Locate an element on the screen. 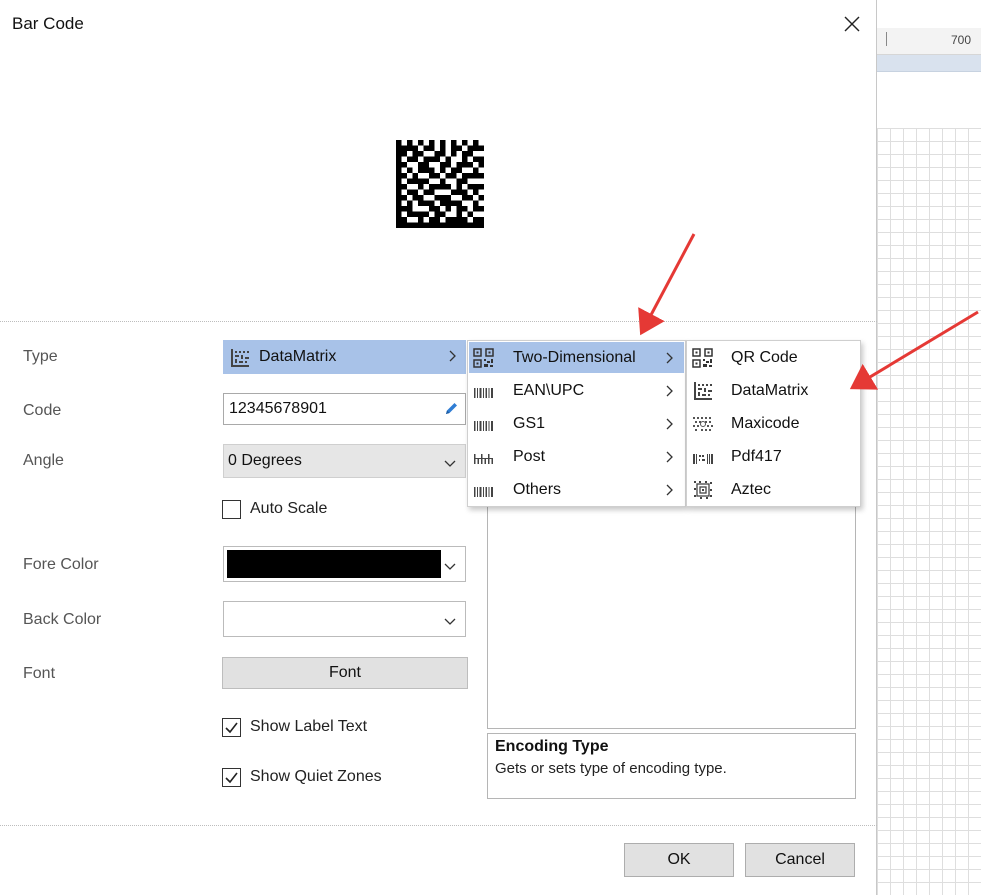 The height and width of the screenshot is (895, 981). property-grid is located at coordinates (671, 617).